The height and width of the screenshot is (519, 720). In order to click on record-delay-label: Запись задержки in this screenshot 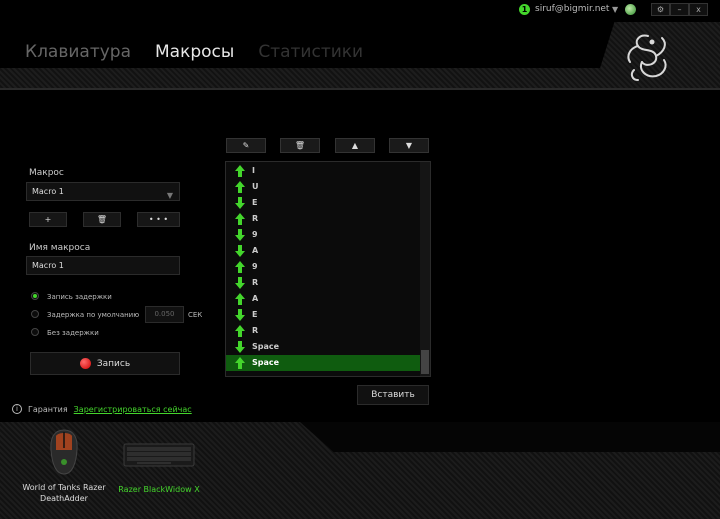, I will do `click(79, 297)`.